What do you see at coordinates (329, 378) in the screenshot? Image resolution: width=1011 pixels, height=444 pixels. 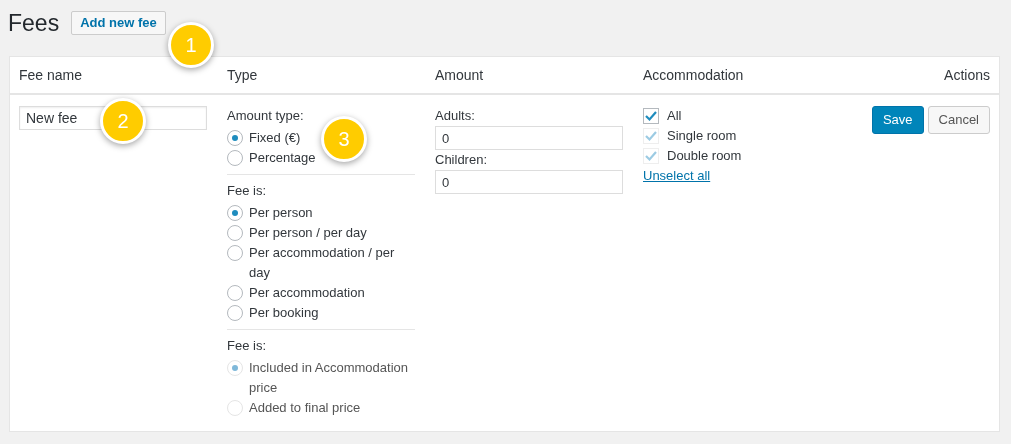 I see `option-label: Included in Accommodation price` at bounding box center [329, 378].